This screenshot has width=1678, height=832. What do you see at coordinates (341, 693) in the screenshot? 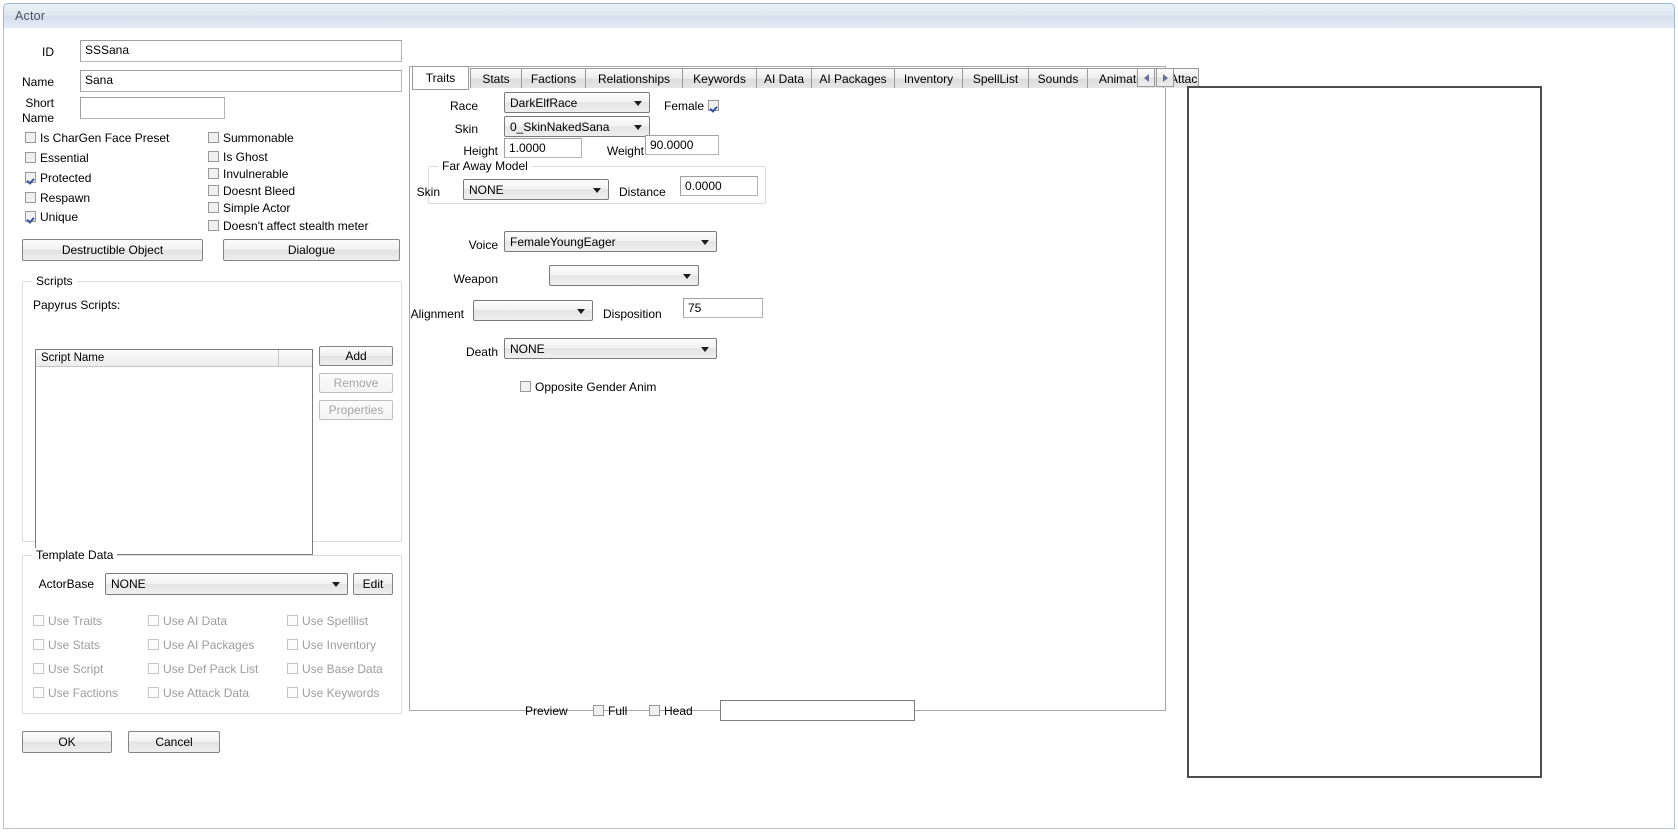
I see `checkbox-label: Use Keywords` at bounding box center [341, 693].